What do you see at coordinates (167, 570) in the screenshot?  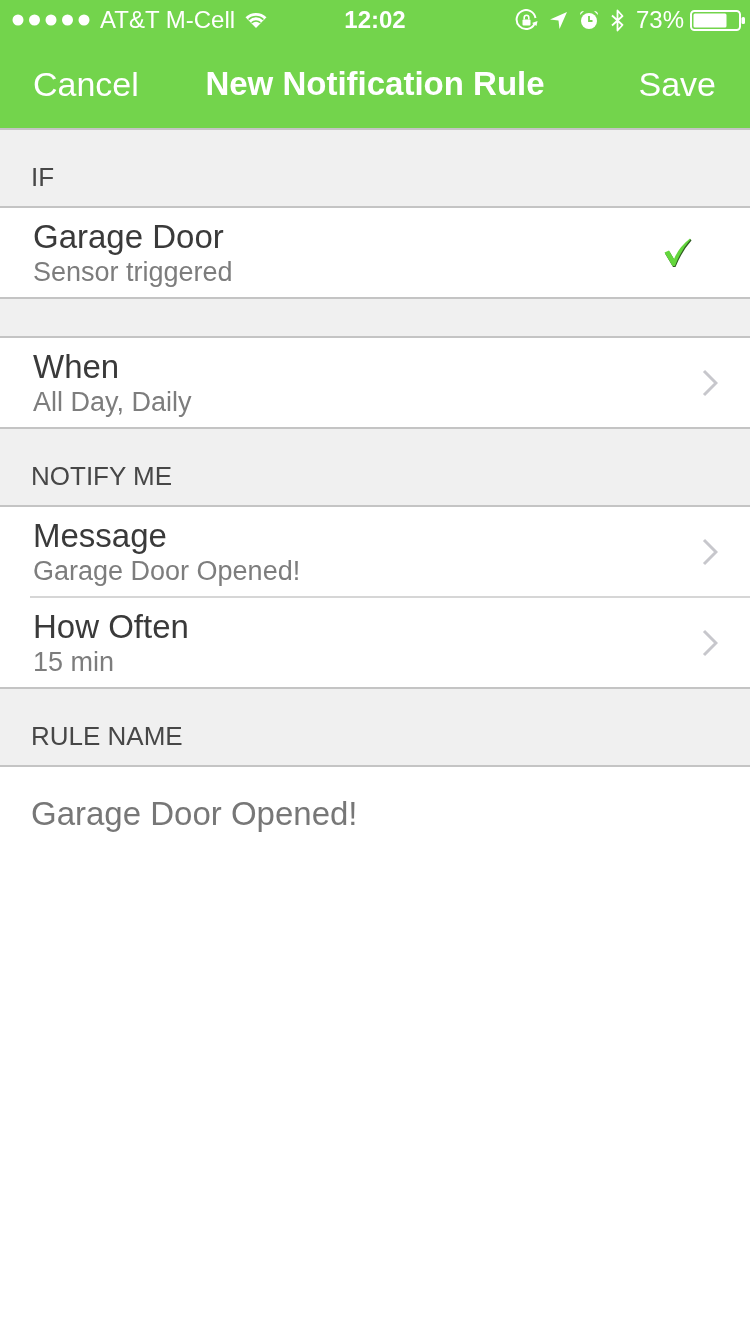 I see `row-subtitle: Garage Door Opened!` at bounding box center [167, 570].